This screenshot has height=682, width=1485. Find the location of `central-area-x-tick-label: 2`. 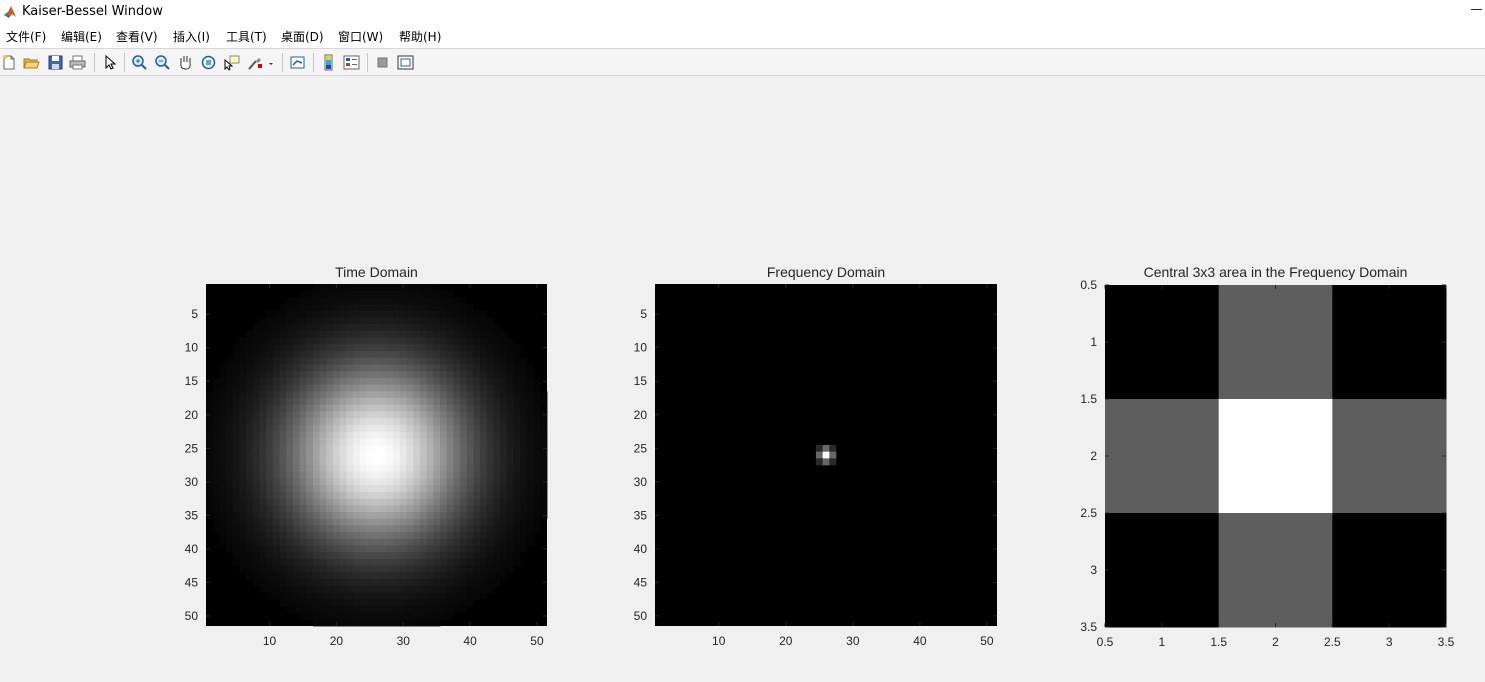

central-area-x-tick-label: 2 is located at coordinates (1275, 642).